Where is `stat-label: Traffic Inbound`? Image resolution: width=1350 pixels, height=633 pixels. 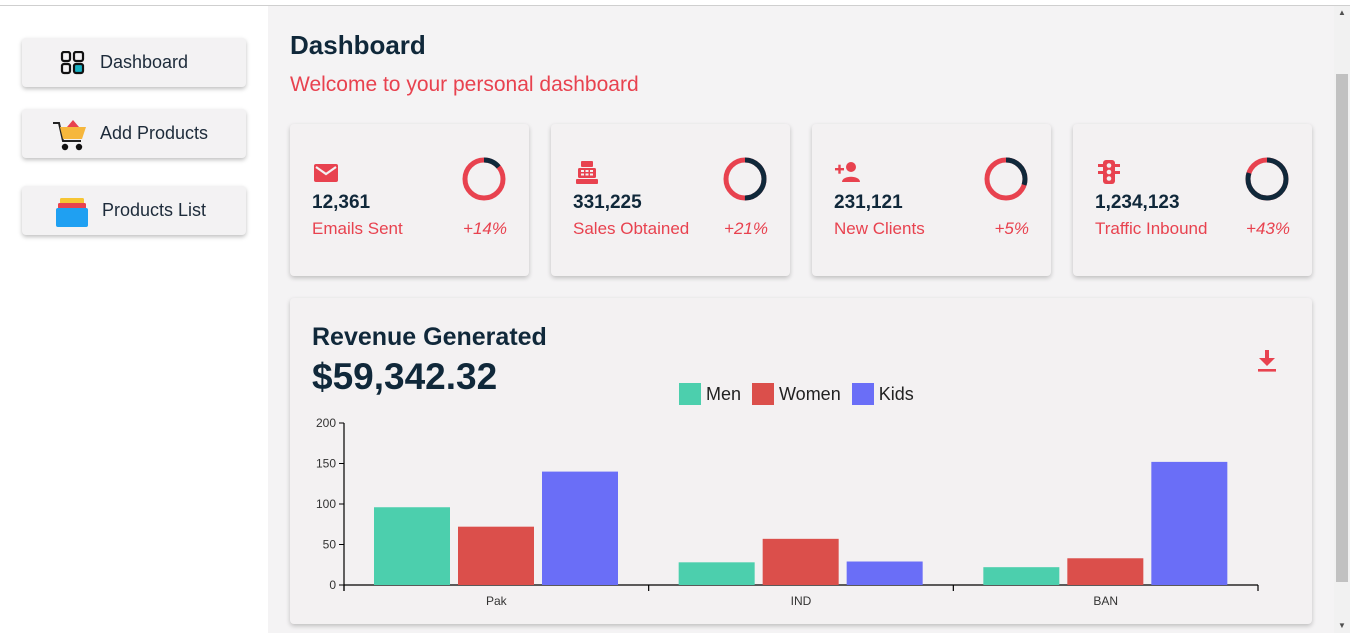 stat-label: Traffic Inbound is located at coordinates (1151, 228).